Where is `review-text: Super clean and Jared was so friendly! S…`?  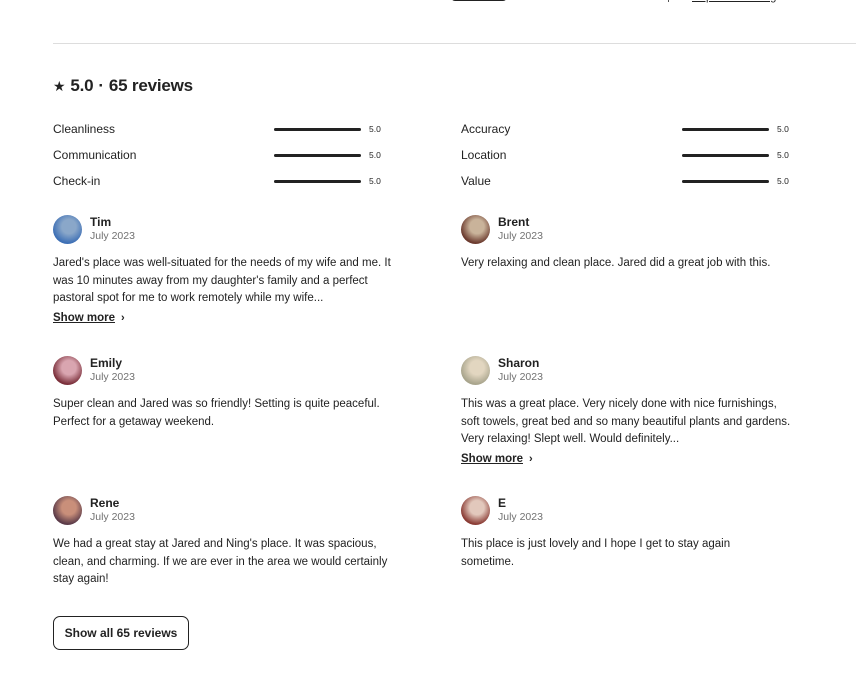
review-text: Super clean and Jared was so friendly! S… is located at coordinates (216, 413).